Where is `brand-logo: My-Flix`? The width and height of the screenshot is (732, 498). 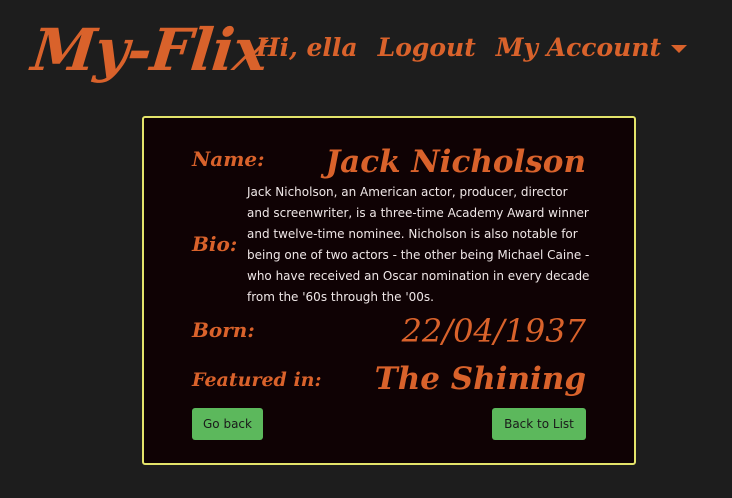 brand-logo: My-Flix is located at coordinates (149, 50).